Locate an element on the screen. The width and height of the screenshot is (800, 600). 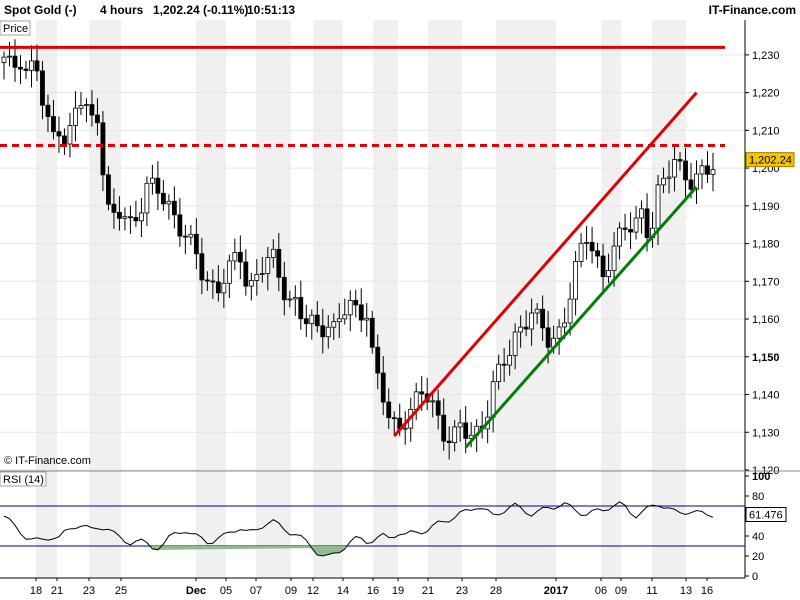
x-tick-label: 18 is located at coordinates (36, 591).